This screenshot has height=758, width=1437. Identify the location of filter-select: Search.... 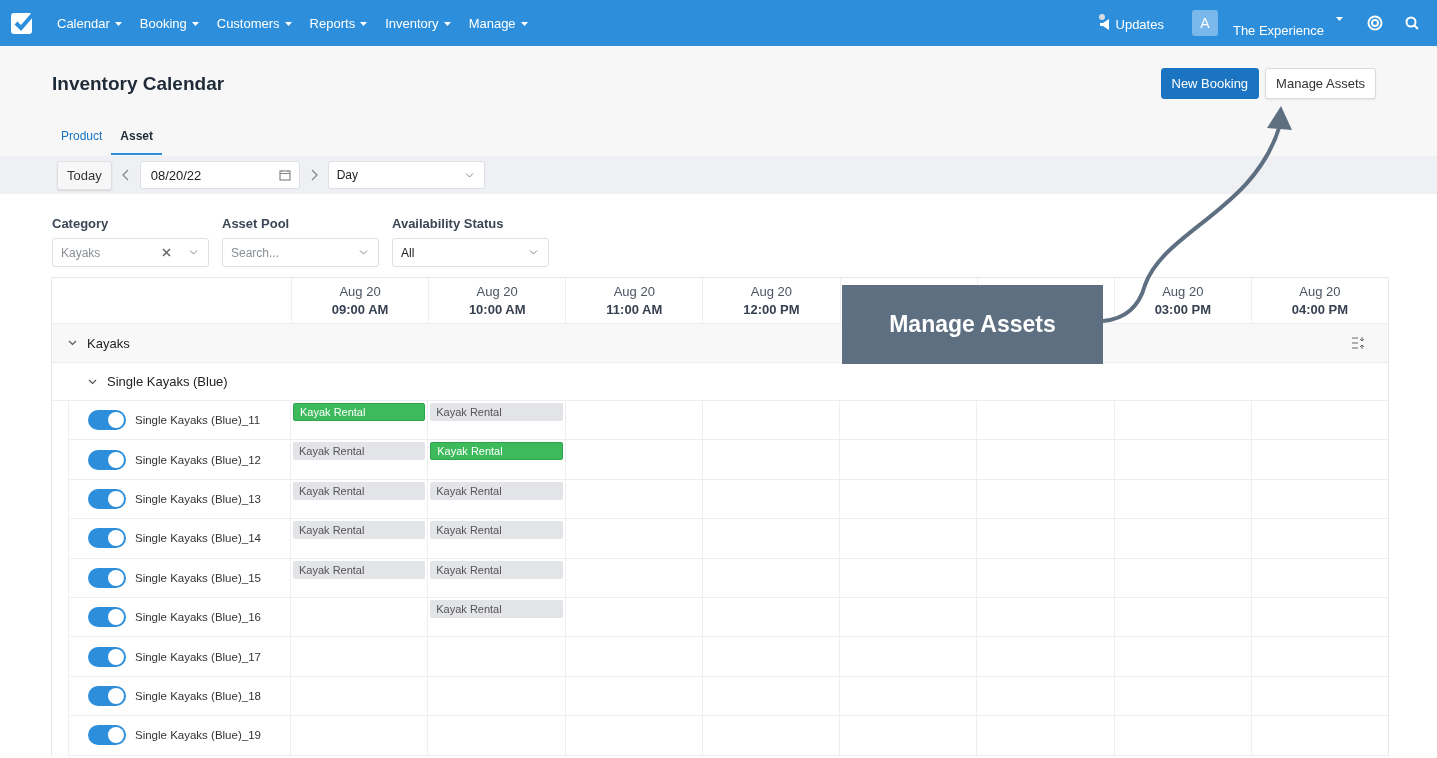
(300, 252).